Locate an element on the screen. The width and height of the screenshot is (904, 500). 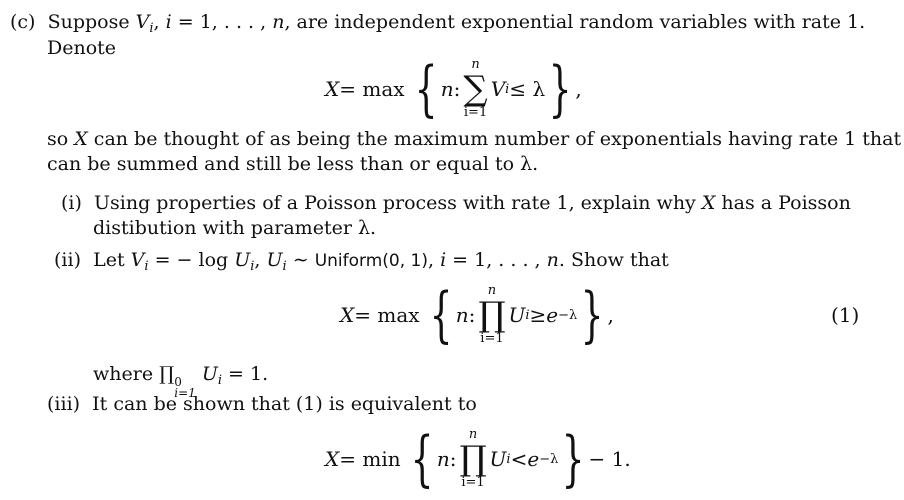
sum-symbol: ∑ is located at coordinates (475, 89).